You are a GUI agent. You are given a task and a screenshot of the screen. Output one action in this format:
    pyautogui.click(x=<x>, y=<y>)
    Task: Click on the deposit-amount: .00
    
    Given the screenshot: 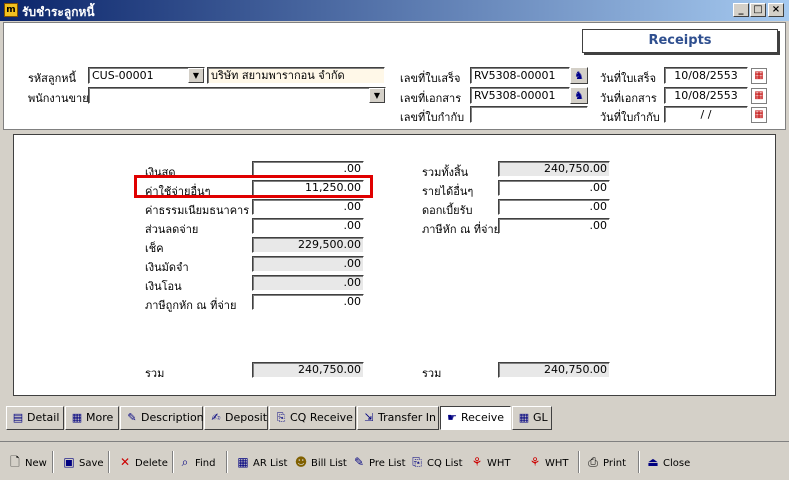 What is the action you would take?
    pyautogui.click(x=308, y=264)
    